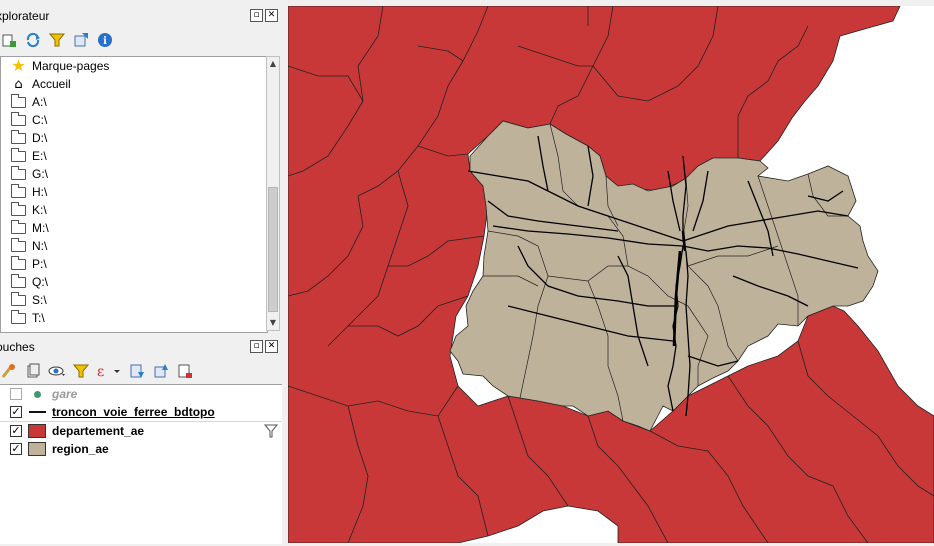 The image size is (934, 546). I want to click on remove-layer-icon, so click(185, 371).